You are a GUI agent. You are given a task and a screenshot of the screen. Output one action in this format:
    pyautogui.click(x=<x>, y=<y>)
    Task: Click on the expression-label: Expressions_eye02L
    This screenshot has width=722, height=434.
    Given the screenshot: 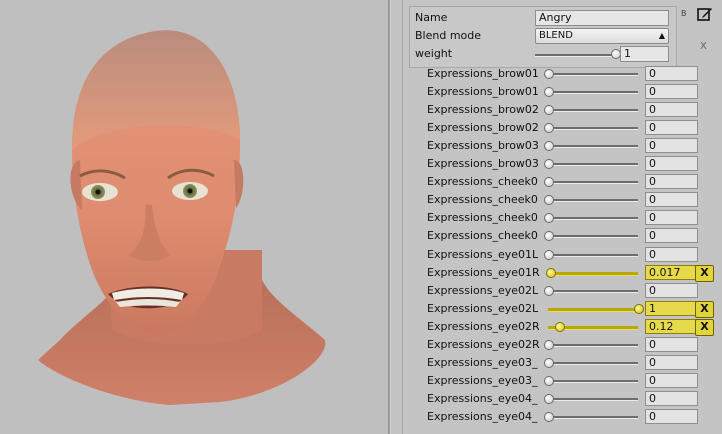 What is the action you would take?
    pyautogui.click(x=483, y=290)
    